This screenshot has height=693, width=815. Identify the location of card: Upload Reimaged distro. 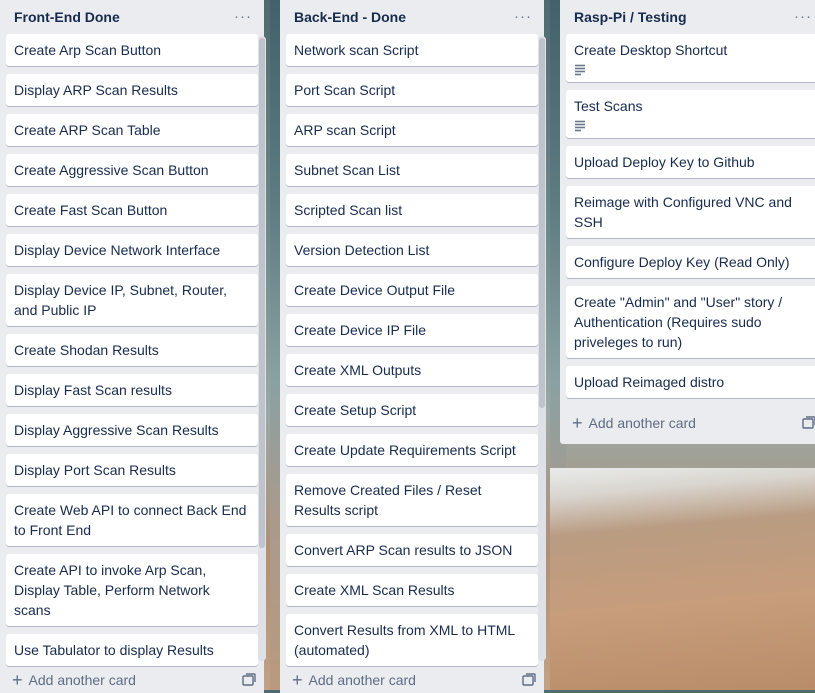
(690, 382).